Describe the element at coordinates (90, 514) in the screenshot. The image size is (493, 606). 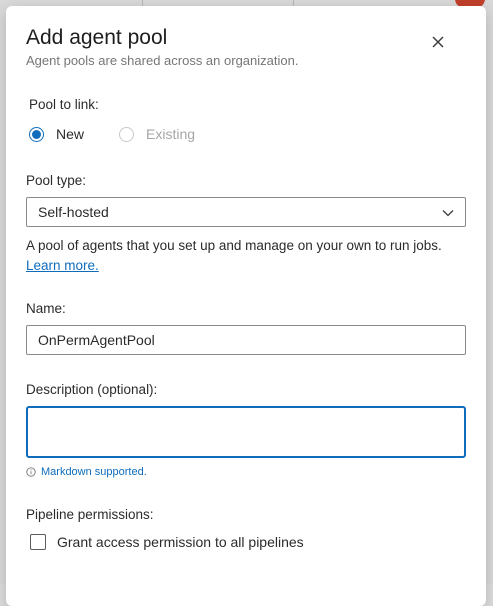
I see `pipeline-permissions-label: Pipeline permissions:` at that location.